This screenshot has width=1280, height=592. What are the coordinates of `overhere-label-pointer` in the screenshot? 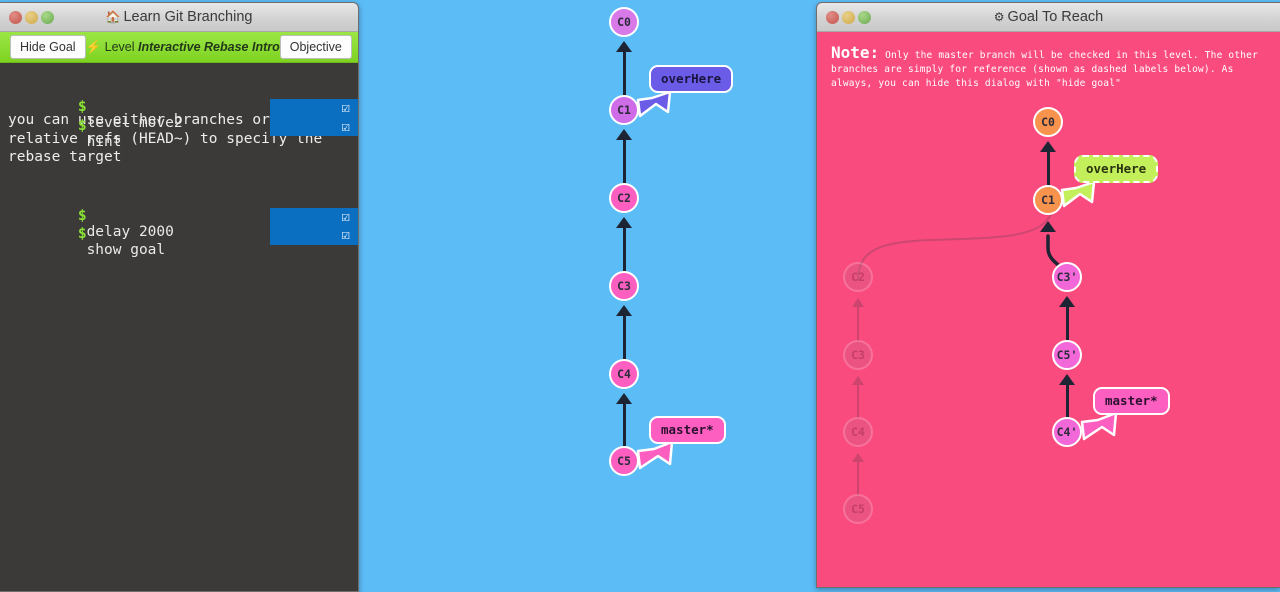 It's located at (654, 104).